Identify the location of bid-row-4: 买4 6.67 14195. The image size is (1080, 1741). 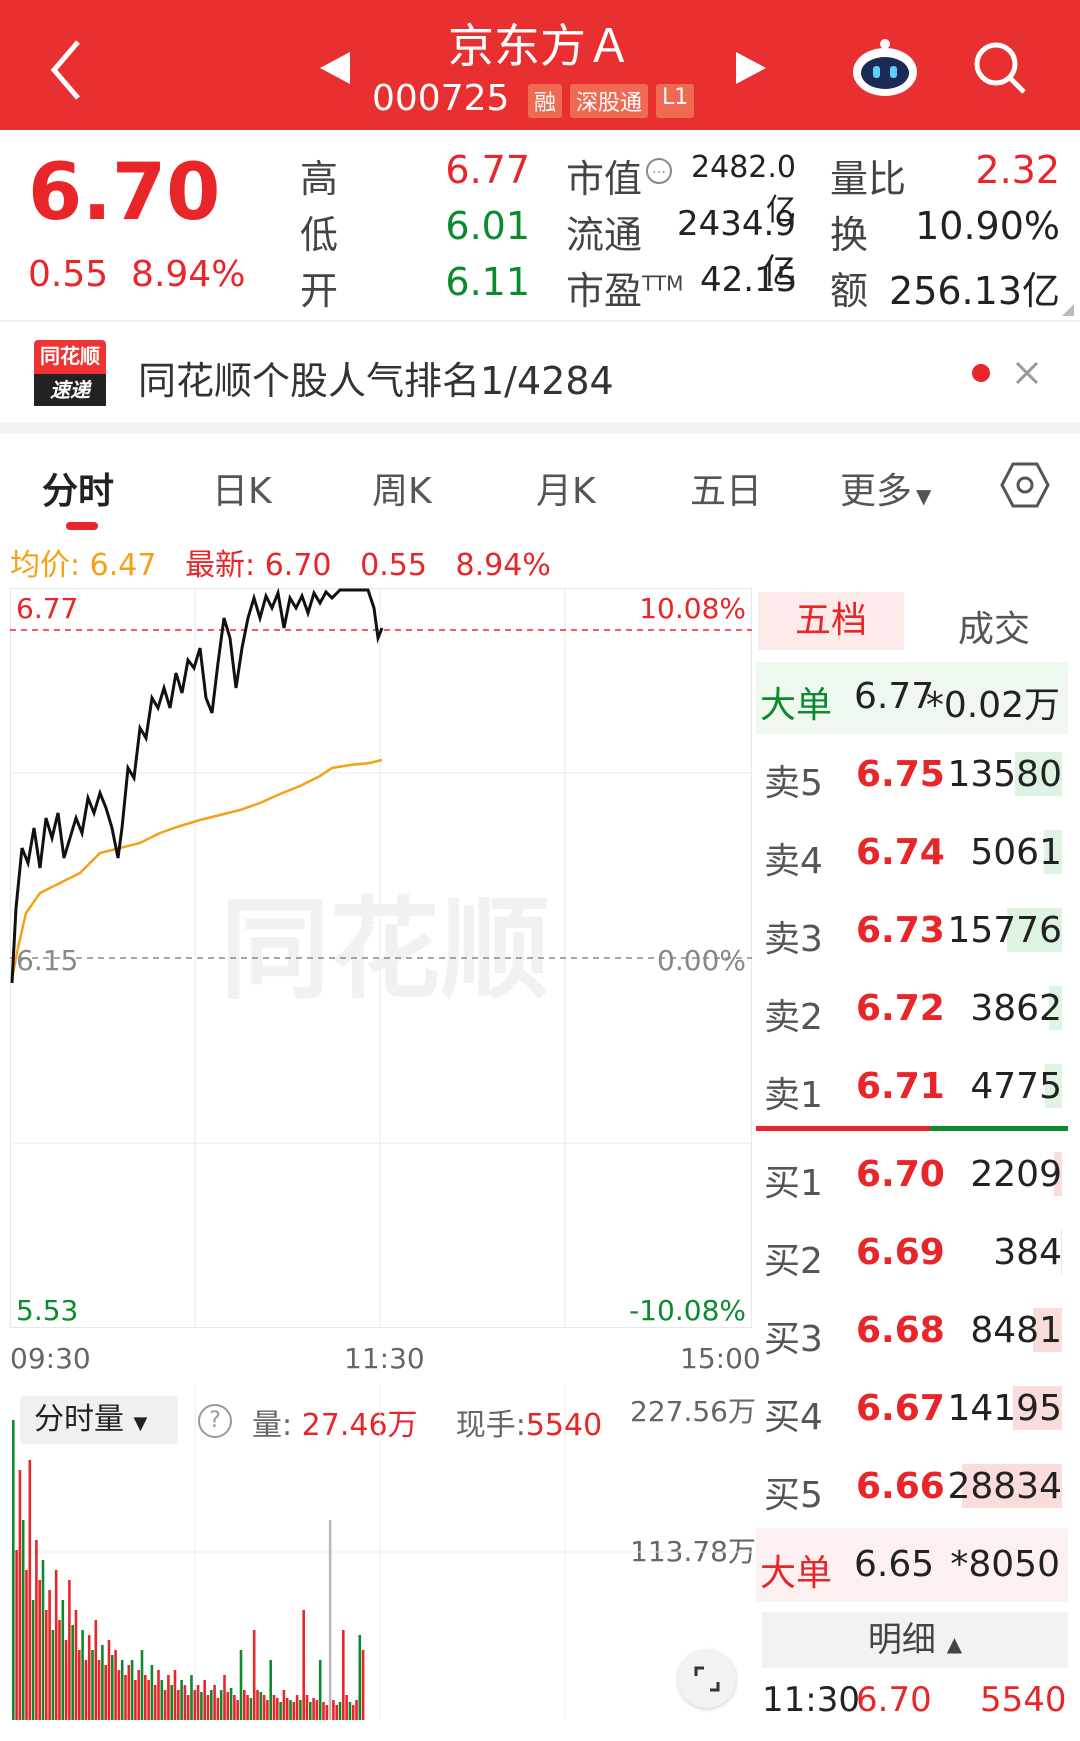
(916, 1408).